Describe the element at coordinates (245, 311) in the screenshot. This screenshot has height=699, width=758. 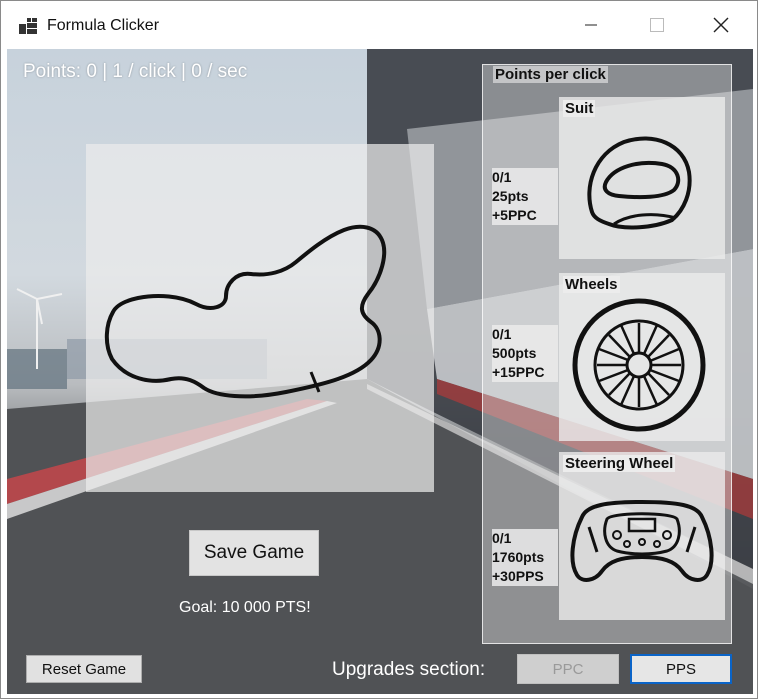
I see `race-track-icon` at that location.